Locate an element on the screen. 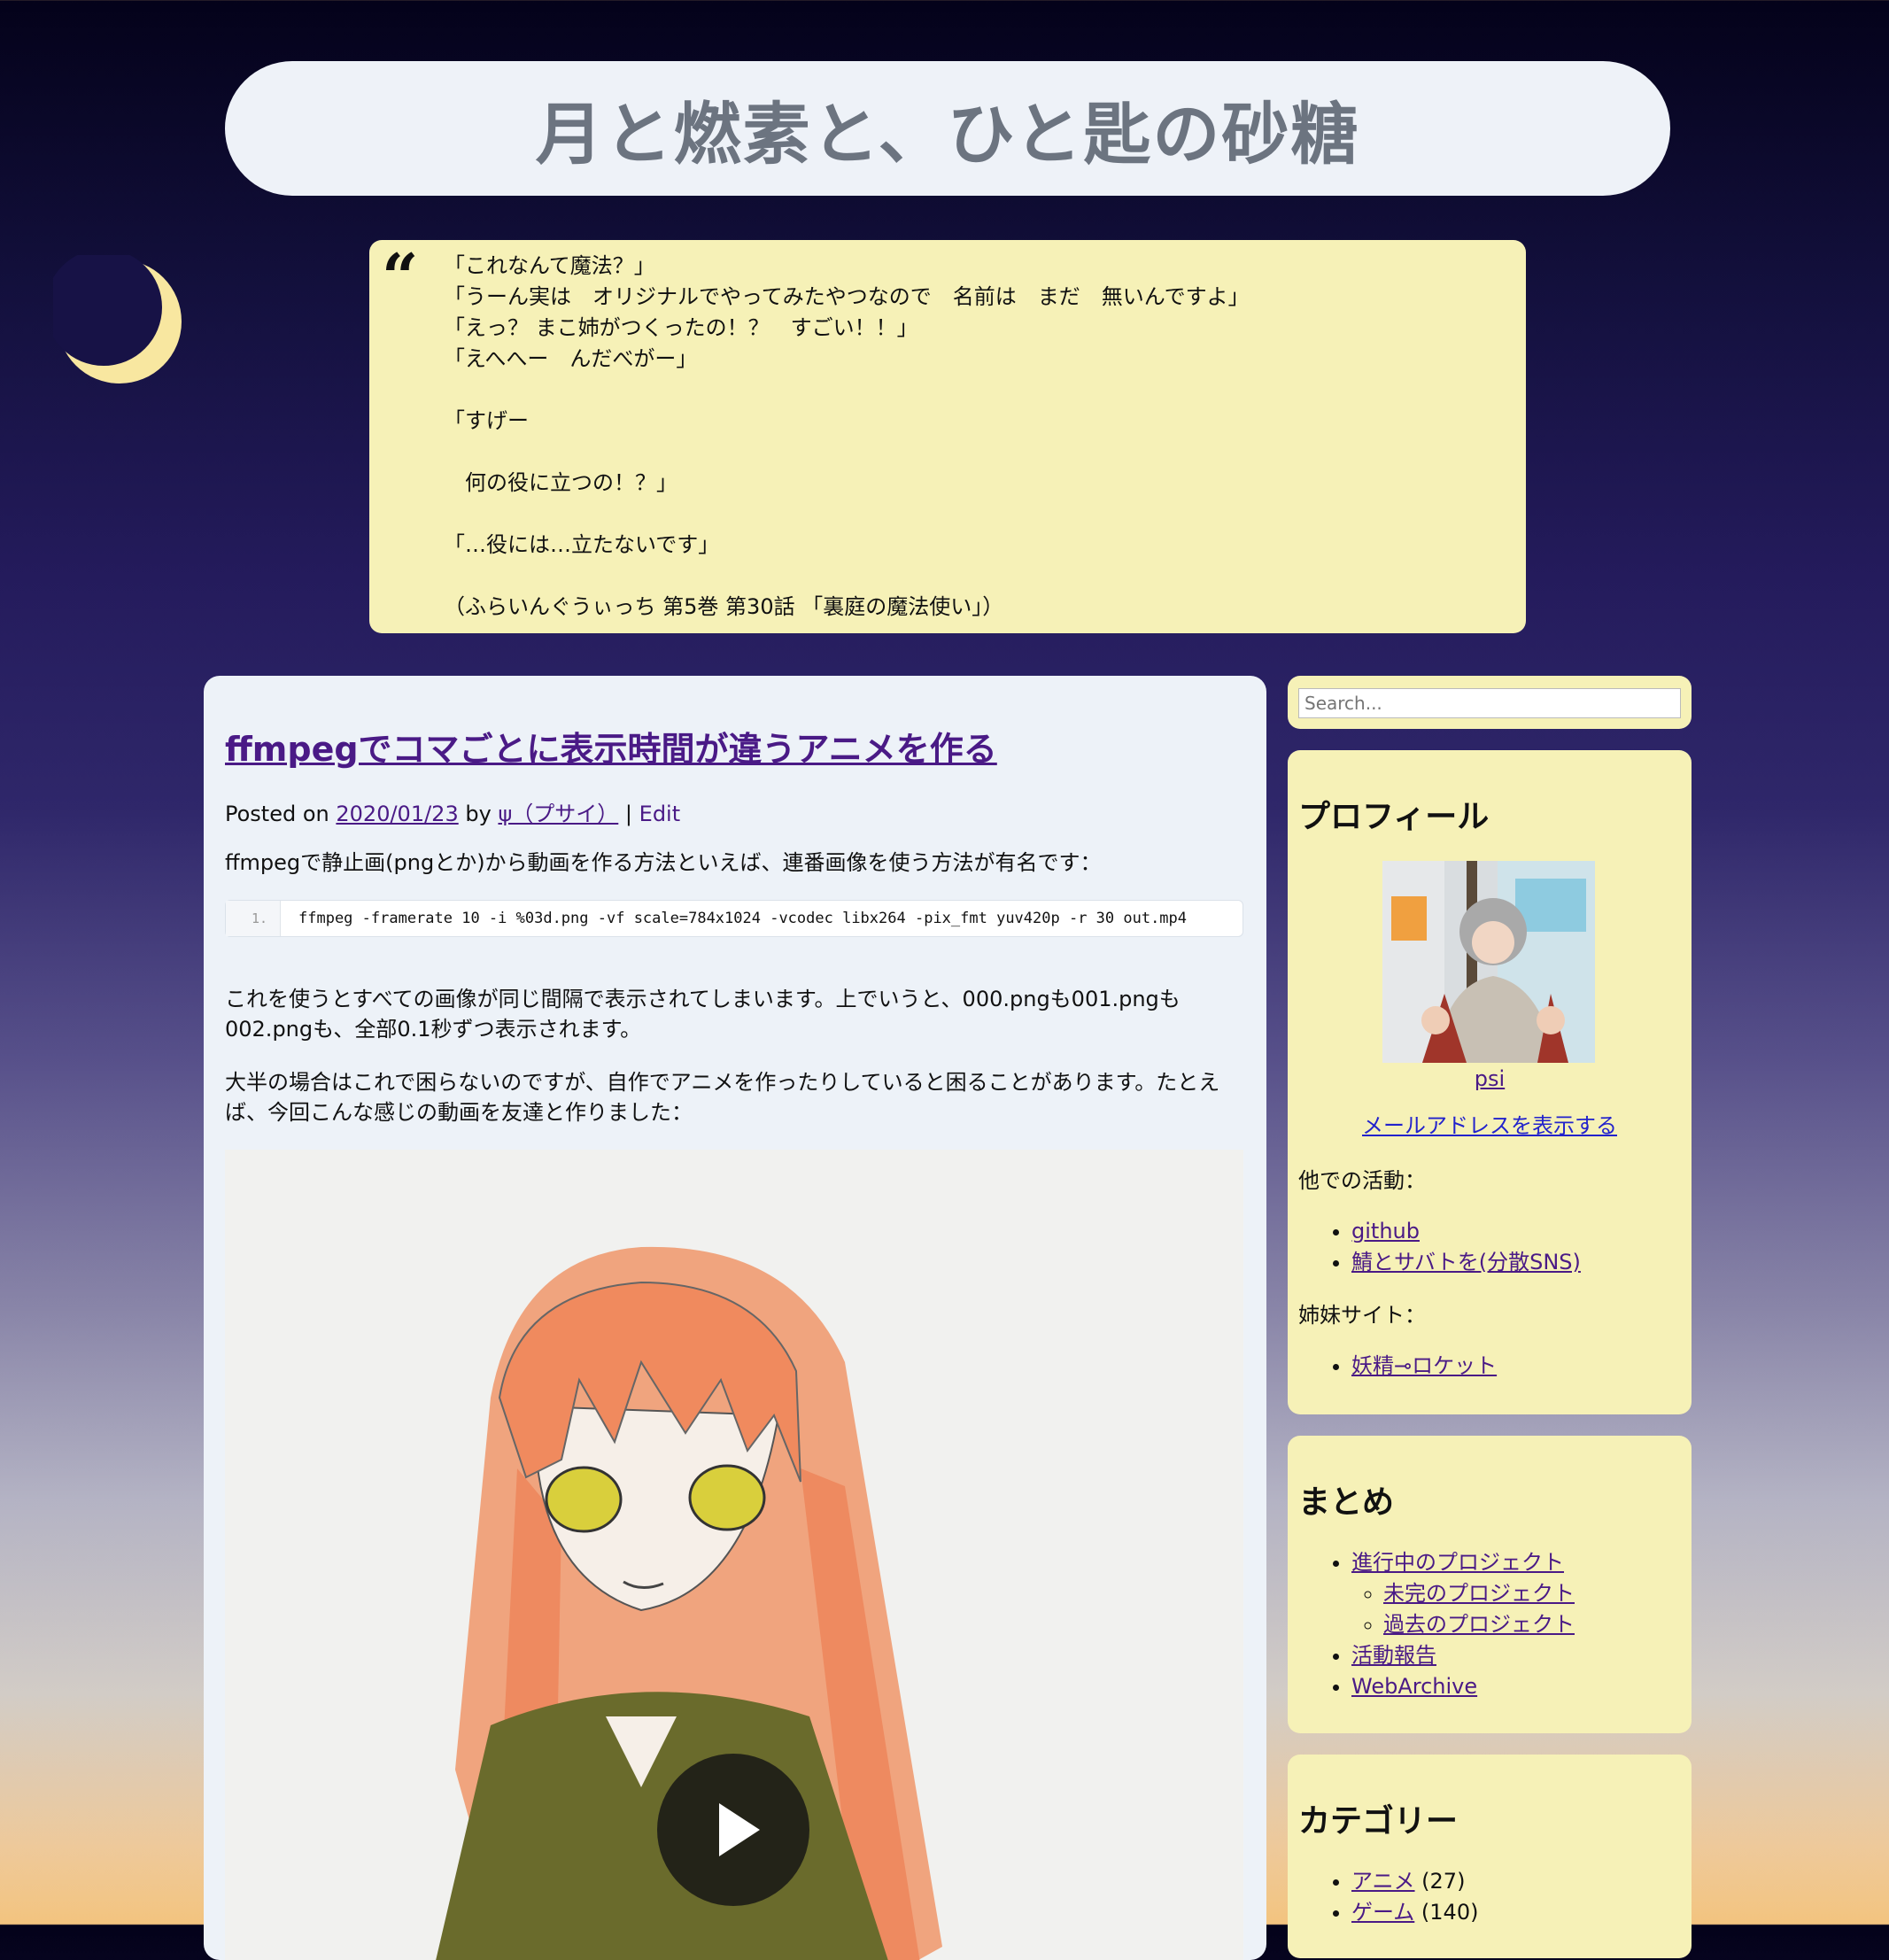 Image resolution: width=1889 pixels, height=1960 pixels. show-email-link: メールアドレスを表示する is located at coordinates (1490, 1123).